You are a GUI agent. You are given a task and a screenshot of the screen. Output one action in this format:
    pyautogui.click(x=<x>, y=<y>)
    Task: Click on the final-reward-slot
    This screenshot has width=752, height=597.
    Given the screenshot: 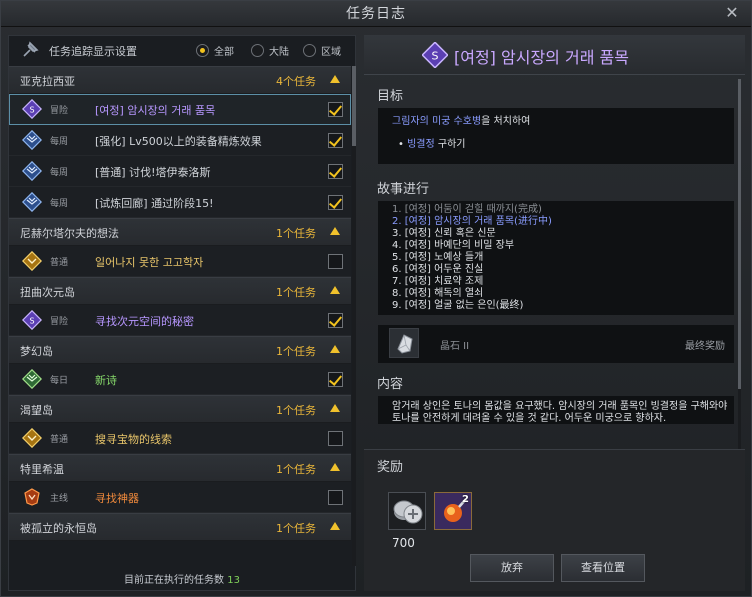 What is the action you would take?
    pyautogui.click(x=404, y=343)
    